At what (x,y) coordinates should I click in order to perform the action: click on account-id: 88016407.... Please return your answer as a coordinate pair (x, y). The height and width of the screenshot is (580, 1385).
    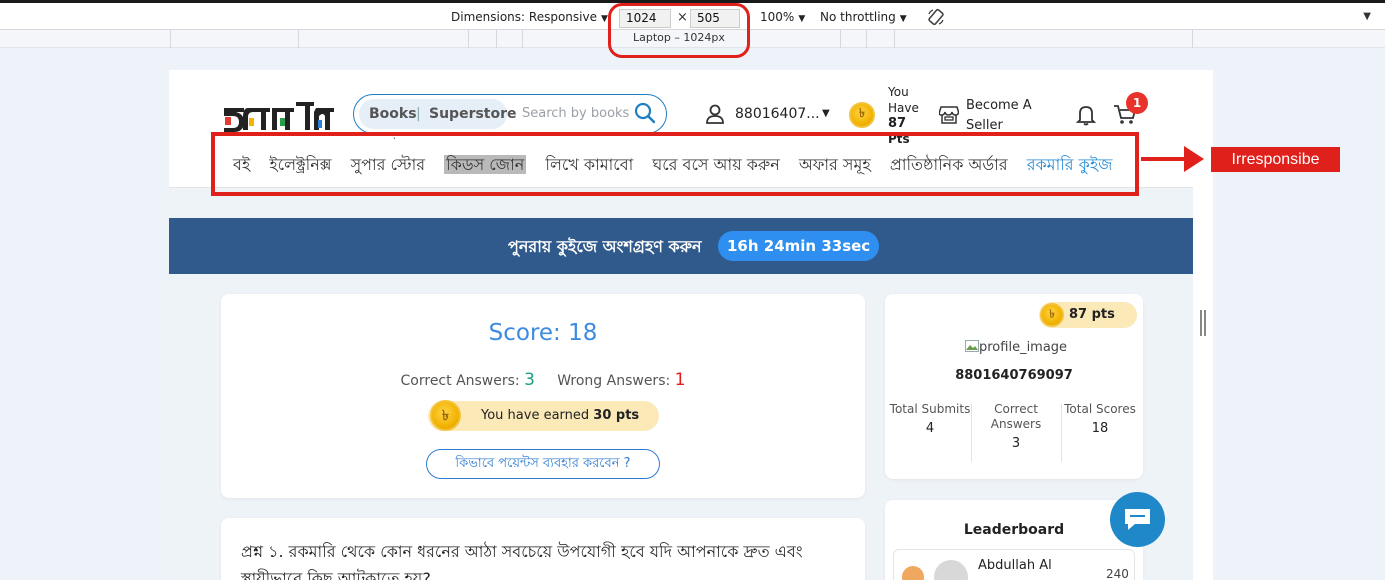
    Looking at the image, I should click on (777, 114).